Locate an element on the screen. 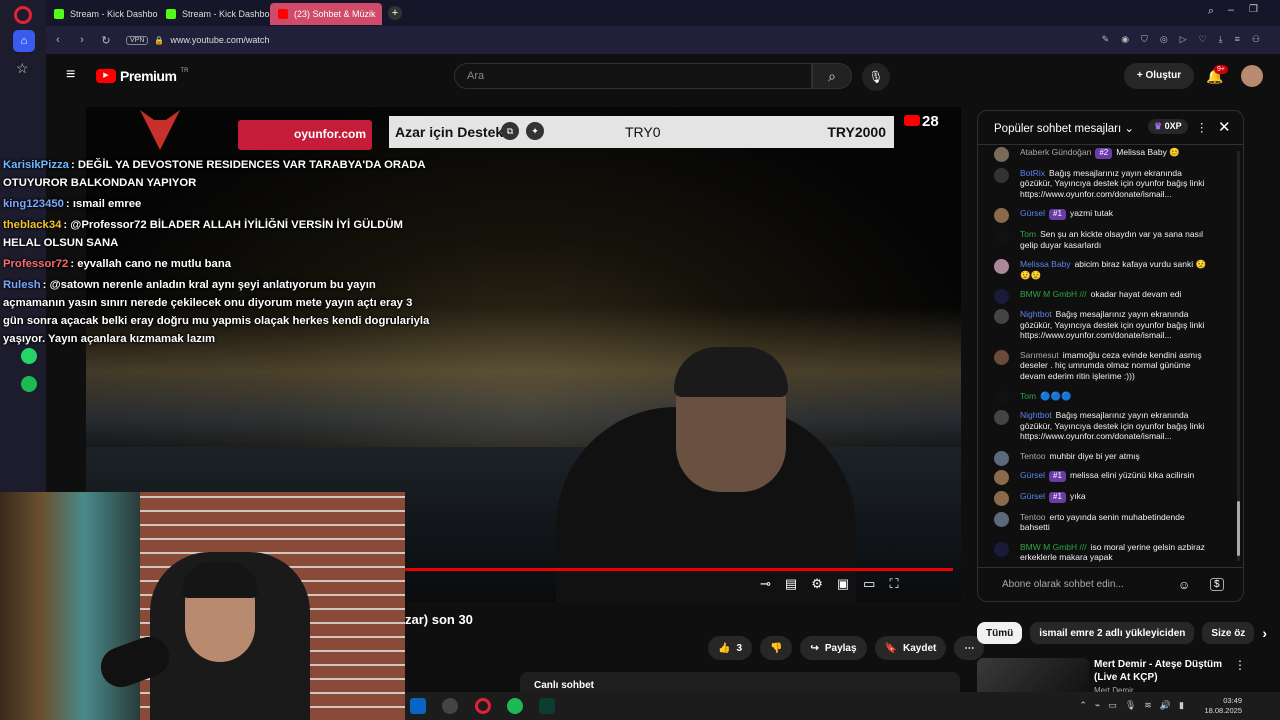 The width and height of the screenshot is (1280, 720). tab-kick-dashboard-1: Stream - Kick Dashboard is located at coordinates (102, 14).